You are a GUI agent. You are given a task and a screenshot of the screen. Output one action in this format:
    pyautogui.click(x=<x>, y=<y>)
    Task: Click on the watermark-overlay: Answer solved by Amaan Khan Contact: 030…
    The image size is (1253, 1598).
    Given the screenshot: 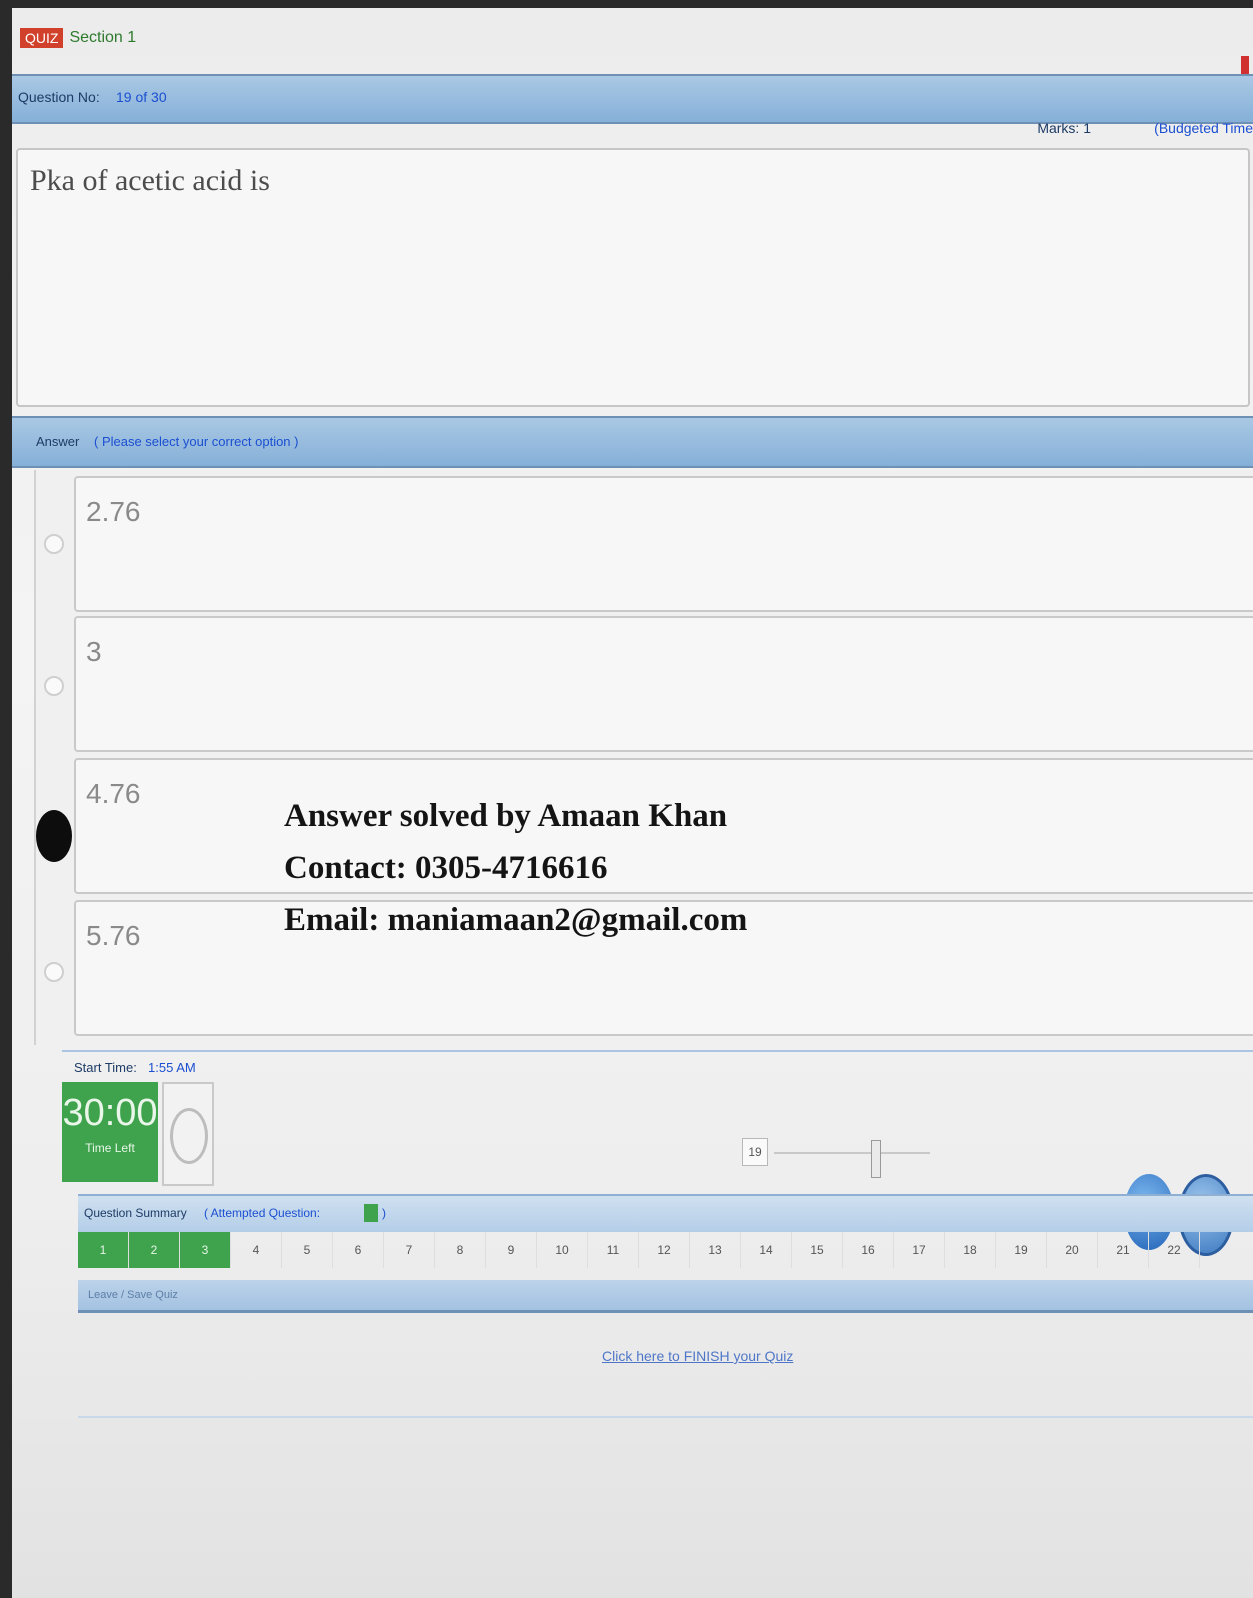 What is the action you would take?
    pyautogui.click(x=515, y=868)
    